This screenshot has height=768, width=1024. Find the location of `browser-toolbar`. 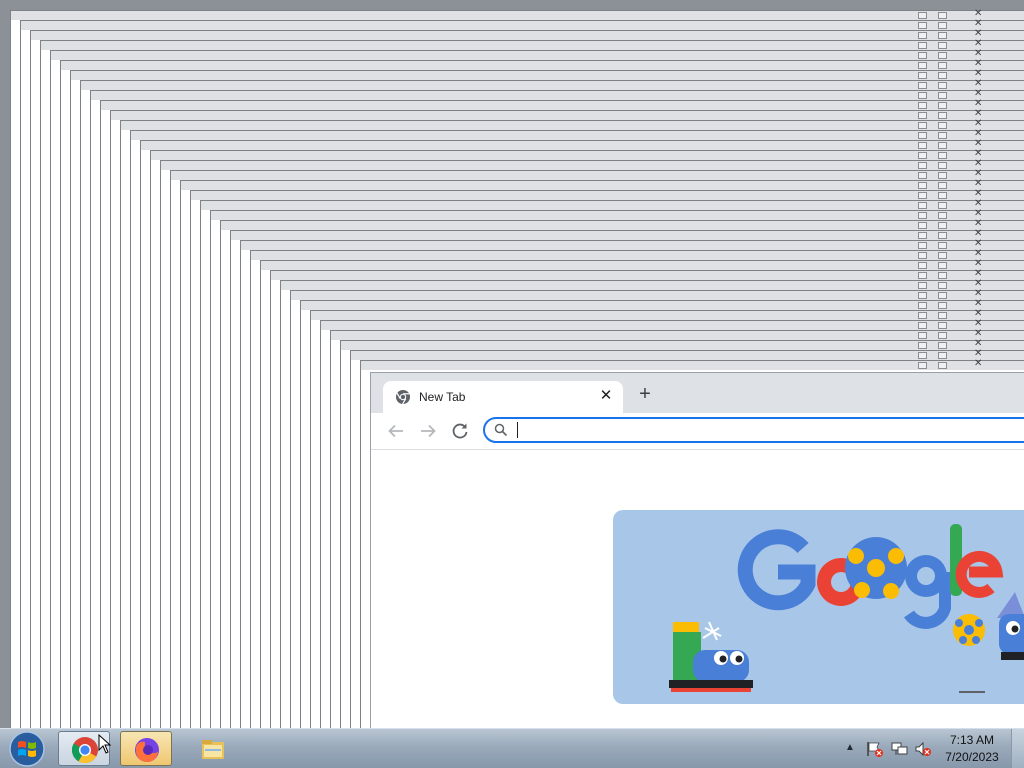

browser-toolbar is located at coordinates (697, 431).